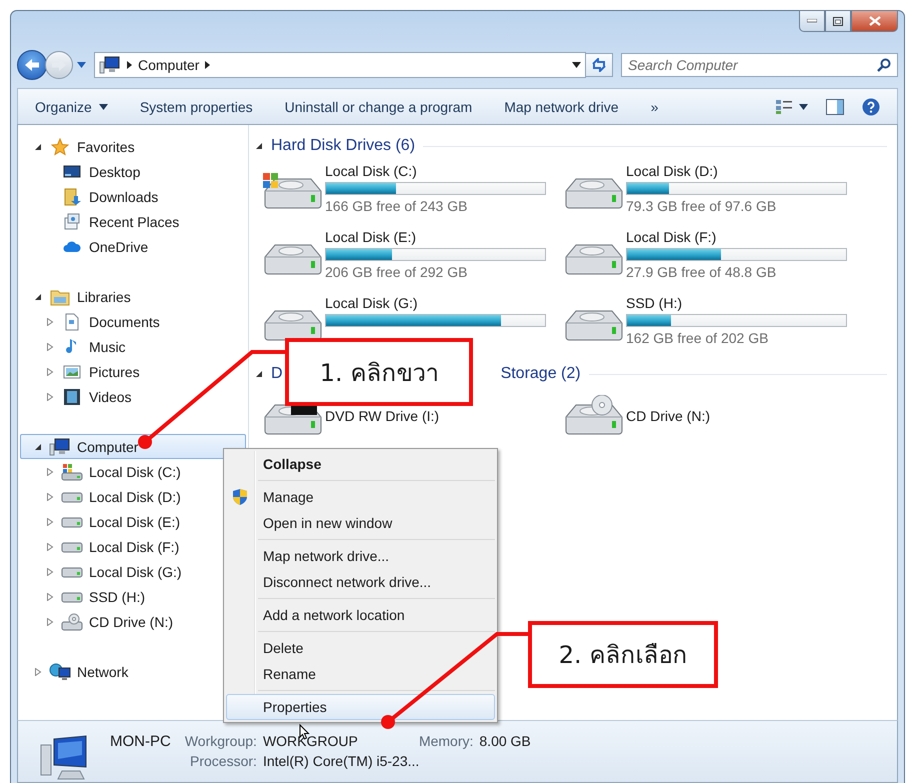  Describe the element at coordinates (60, 297) in the screenshot. I see `library-icon` at that location.